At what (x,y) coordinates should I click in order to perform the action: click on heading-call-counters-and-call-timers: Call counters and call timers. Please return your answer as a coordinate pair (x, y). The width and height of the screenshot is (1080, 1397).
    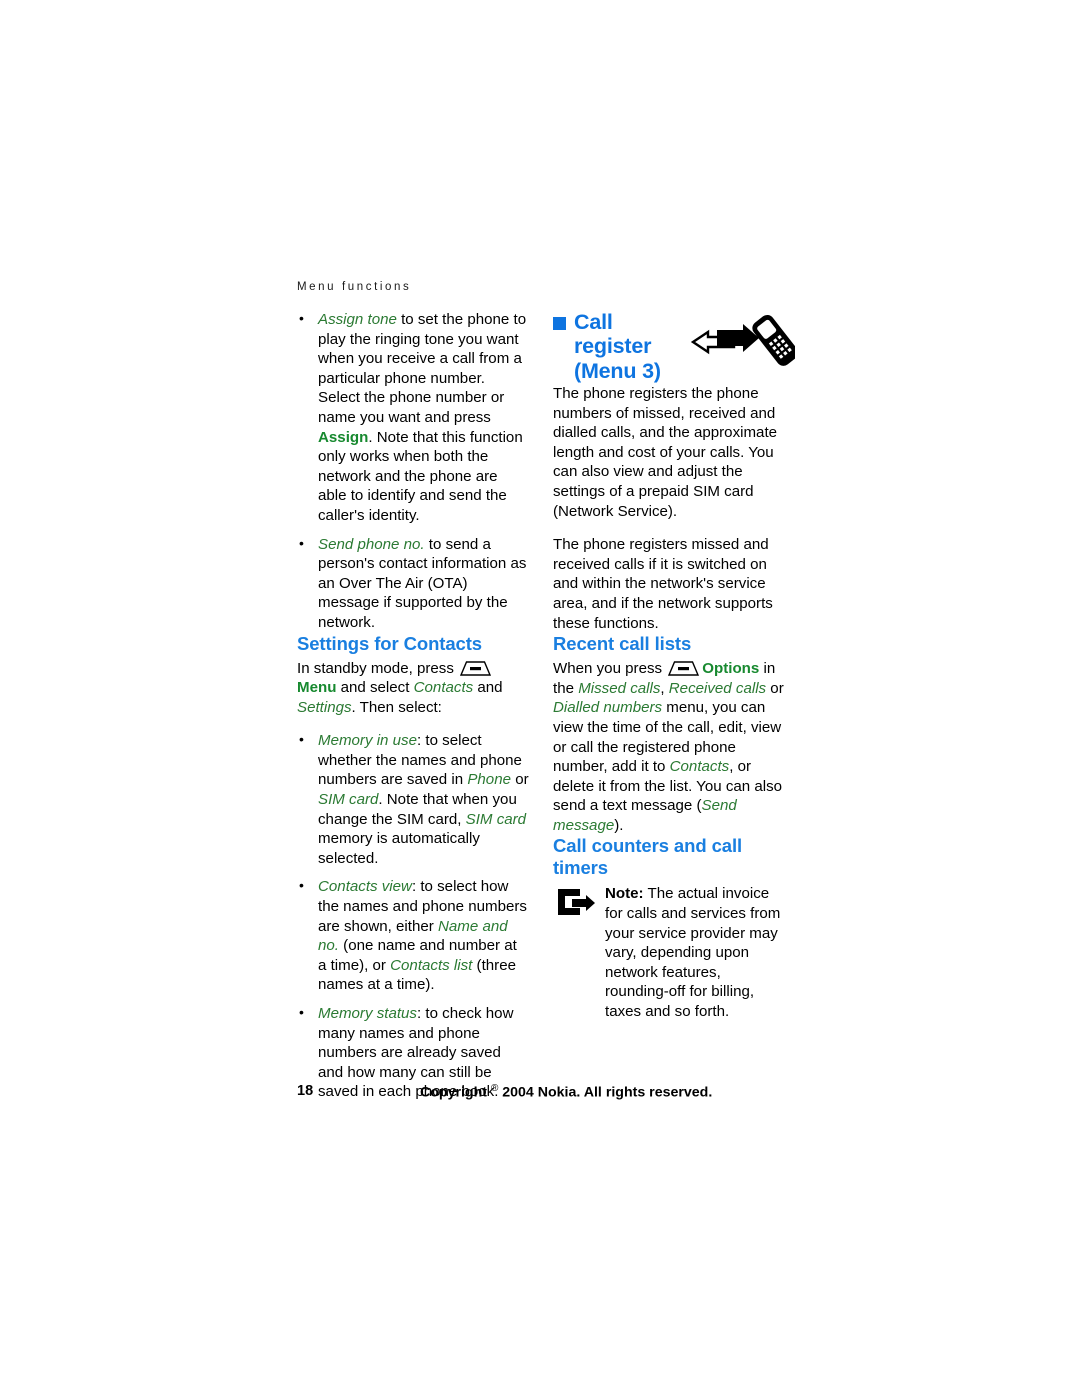
    Looking at the image, I should click on (648, 857).